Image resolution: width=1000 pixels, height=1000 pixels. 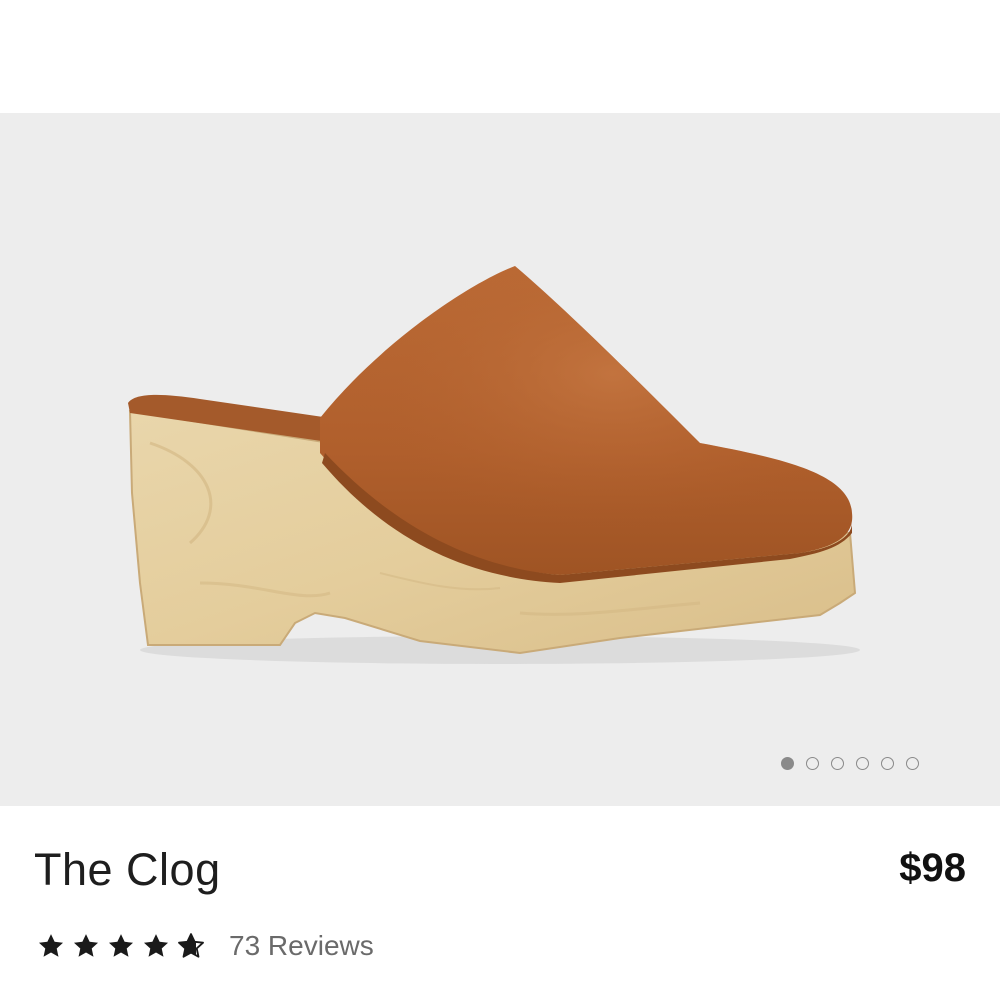 What do you see at coordinates (500, 56) in the screenshot?
I see `top-spacer` at bounding box center [500, 56].